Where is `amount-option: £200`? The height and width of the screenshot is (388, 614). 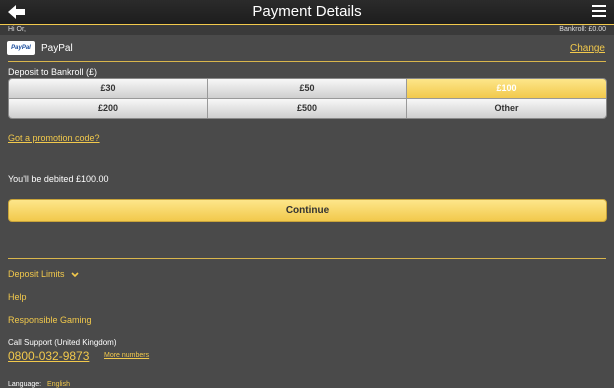
amount-option: £200 is located at coordinates (108, 108).